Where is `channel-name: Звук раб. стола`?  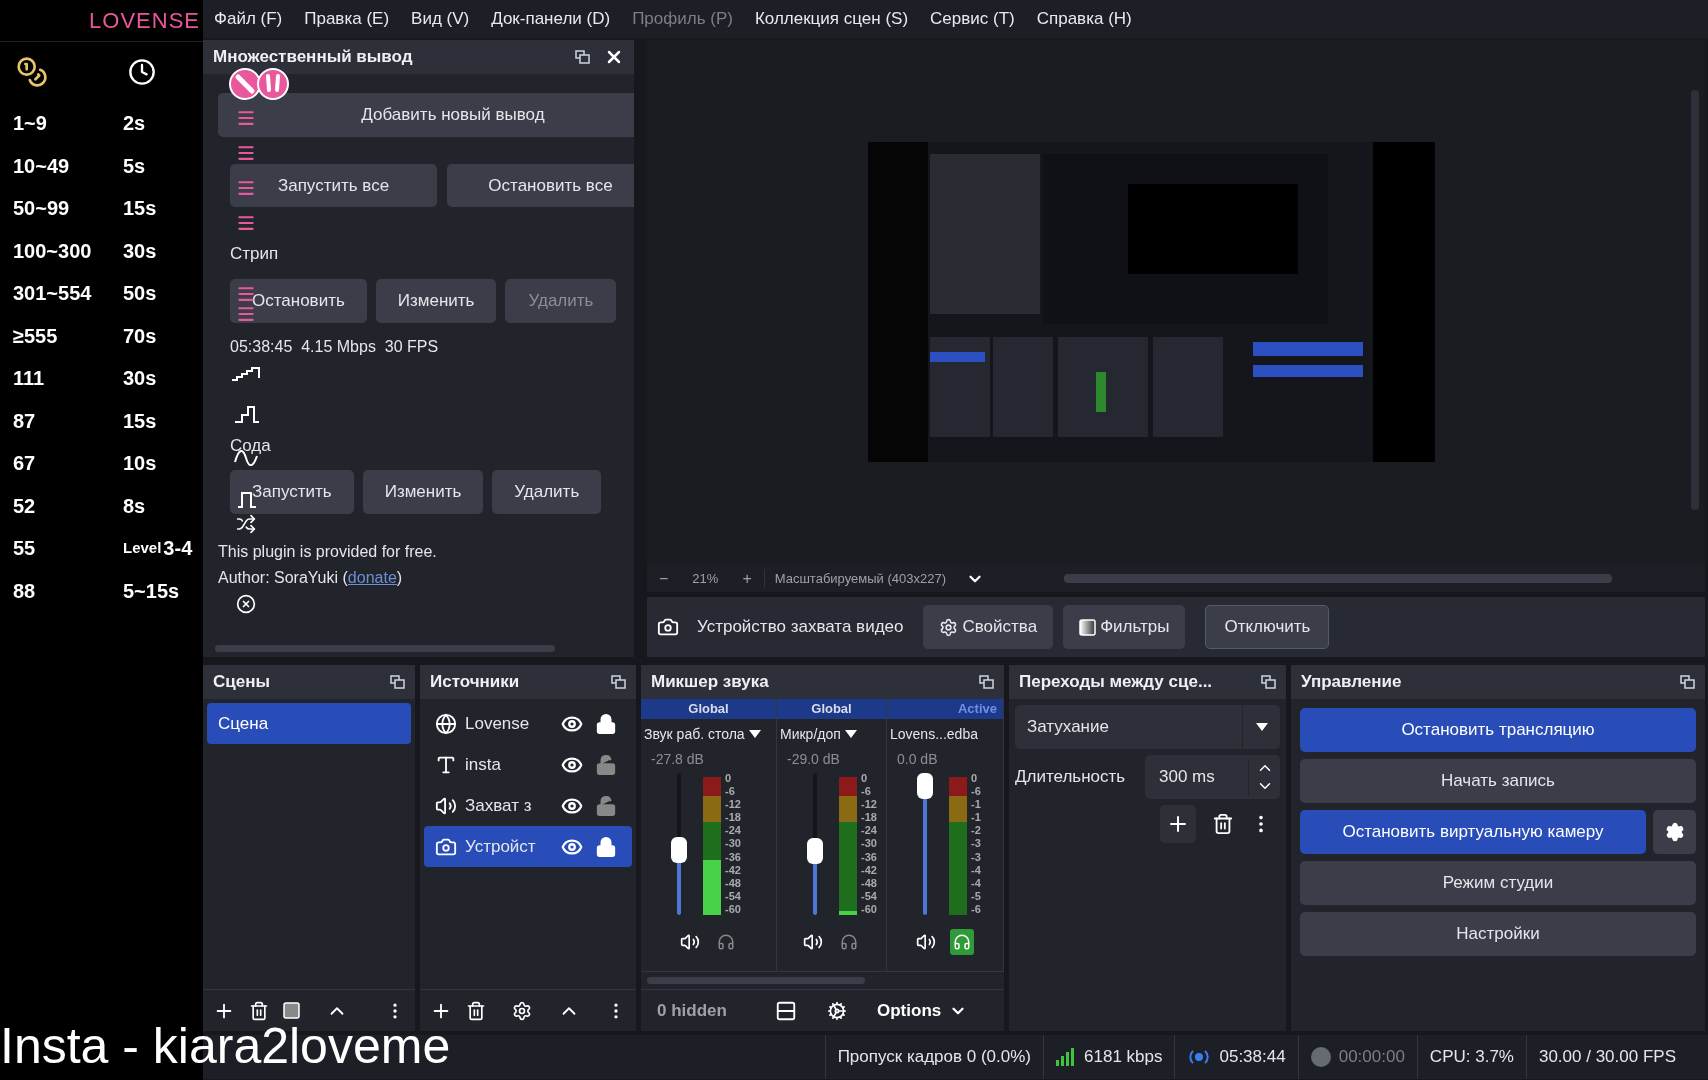 channel-name: Звук раб. стола is located at coordinates (694, 734).